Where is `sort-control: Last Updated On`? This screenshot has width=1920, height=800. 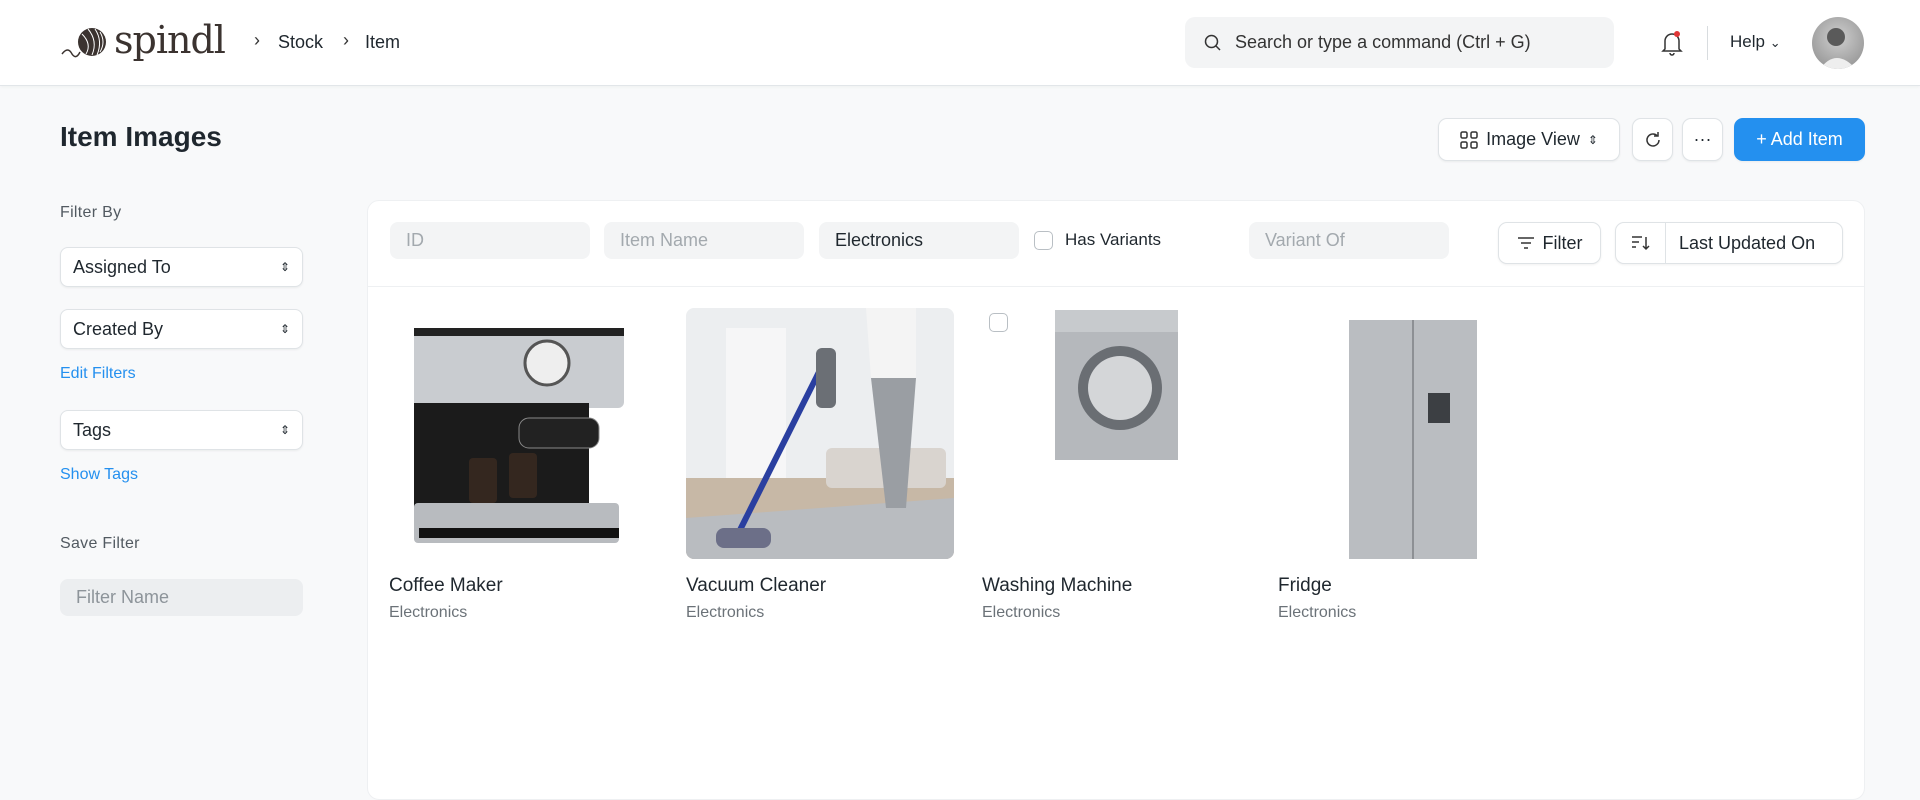
sort-control: Last Updated On is located at coordinates (1729, 243).